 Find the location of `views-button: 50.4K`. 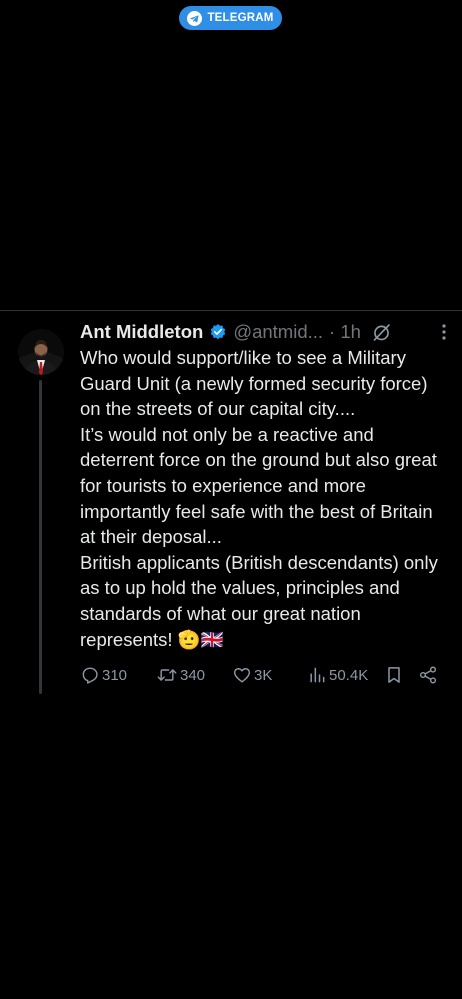

views-button: 50.4K is located at coordinates (337, 675).